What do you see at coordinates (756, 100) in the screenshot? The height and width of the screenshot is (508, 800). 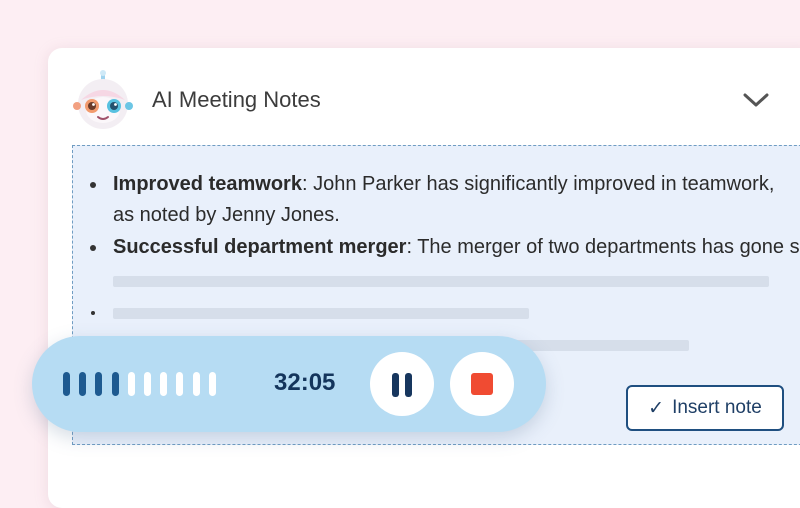 I see `chevron-down-icon` at bounding box center [756, 100].